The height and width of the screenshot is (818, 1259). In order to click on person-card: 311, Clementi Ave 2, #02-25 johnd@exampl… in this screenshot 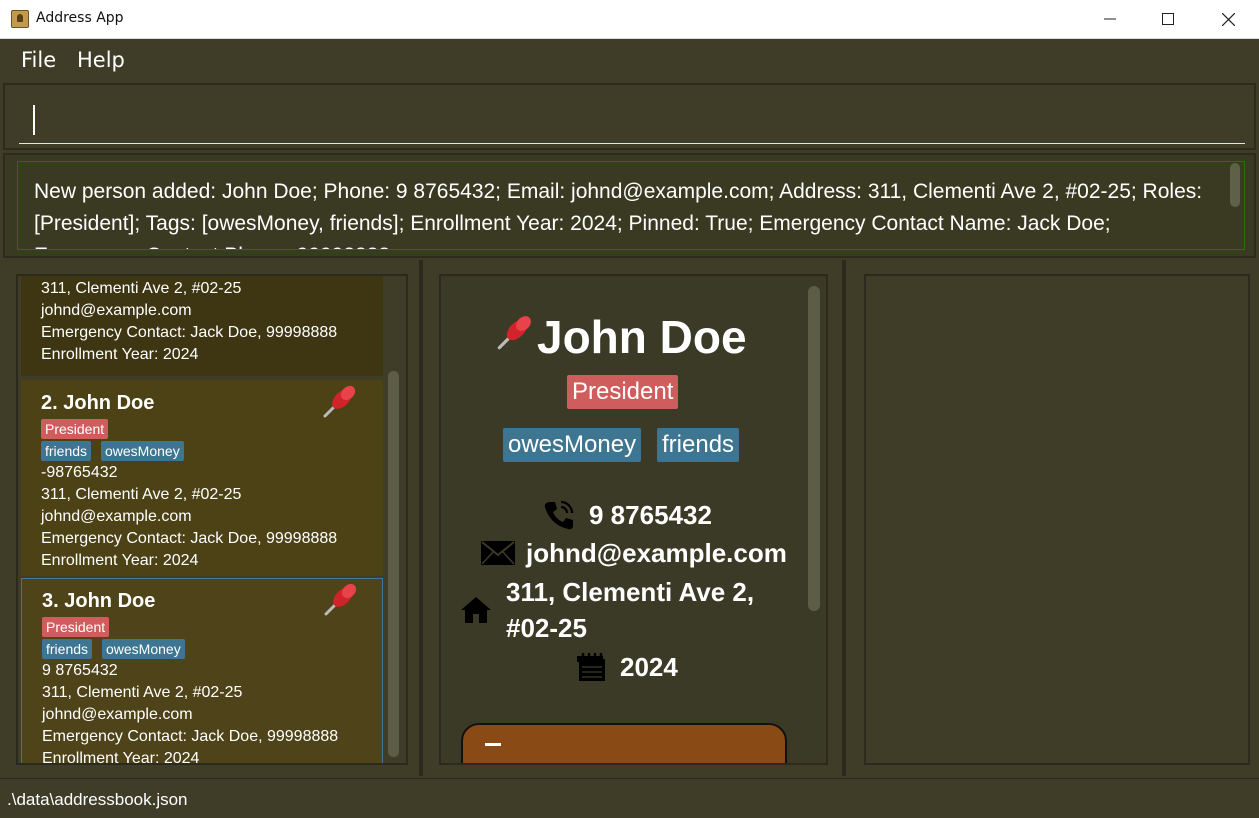, I will do `click(202, 326)`.